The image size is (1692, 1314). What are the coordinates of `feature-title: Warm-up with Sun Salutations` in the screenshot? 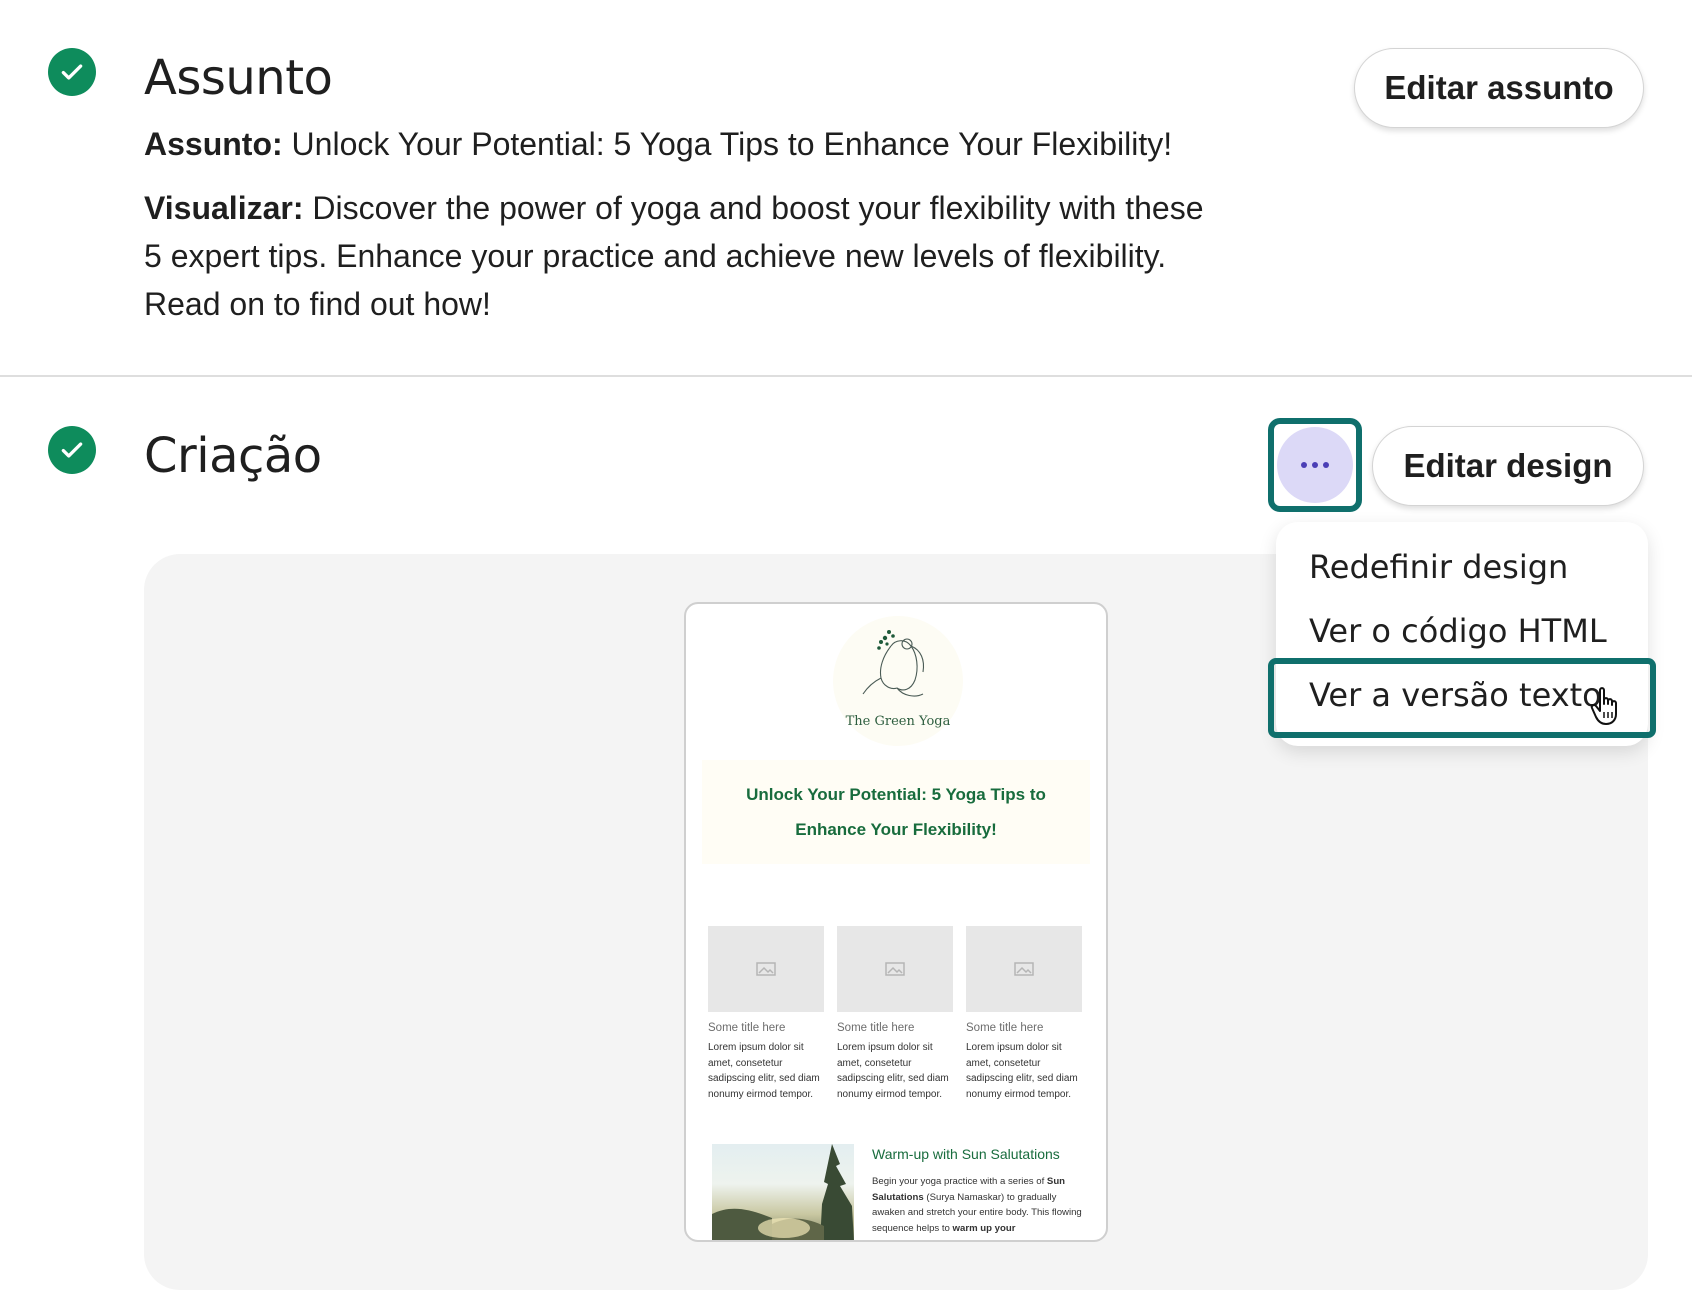 It's located at (966, 1154).